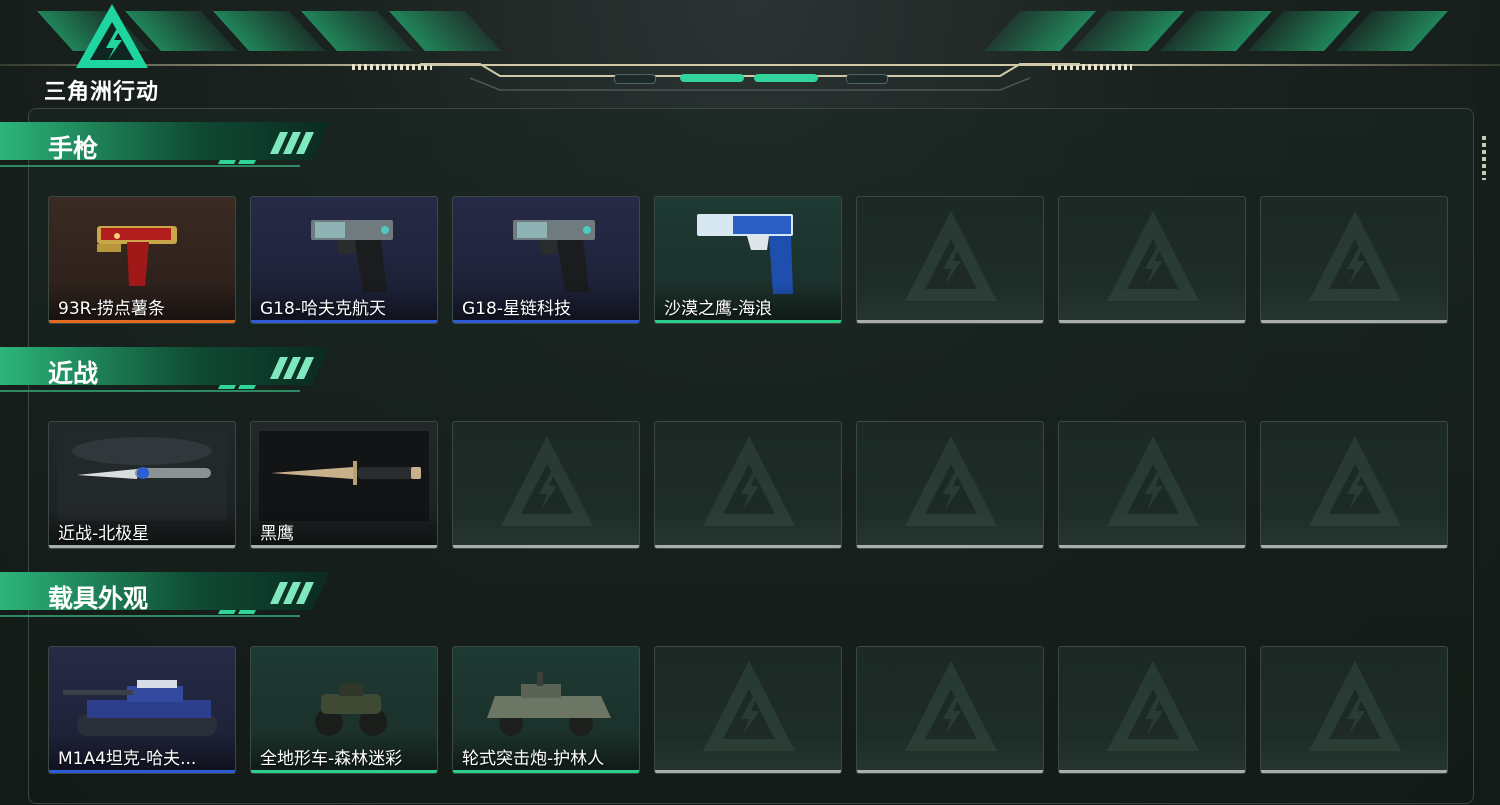  What do you see at coordinates (344, 260) in the screenshot?
I see `skin-card: G18-哈夫克航天` at bounding box center [344, 260].